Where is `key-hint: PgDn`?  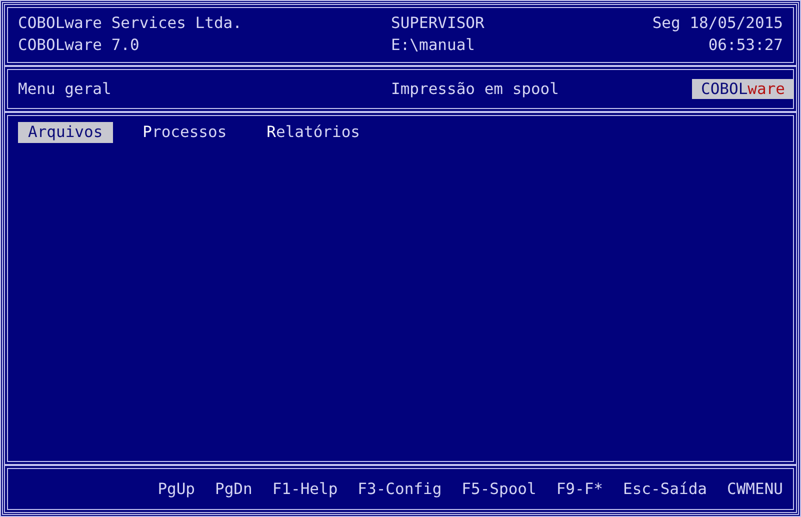
key-hint: PgDn is located at coordinates (233, 489).